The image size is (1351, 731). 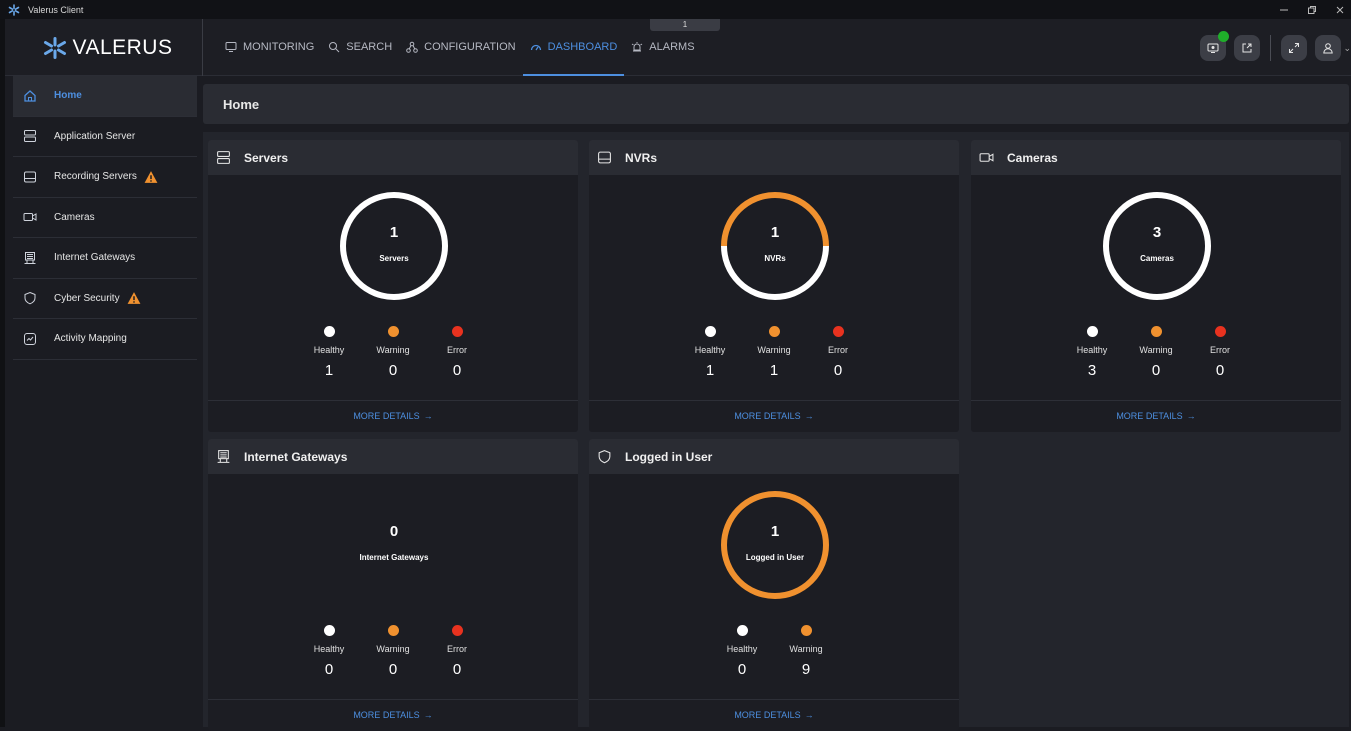 I want to click on nav-monitoring: MONITORING, so click(x=269, y=47).